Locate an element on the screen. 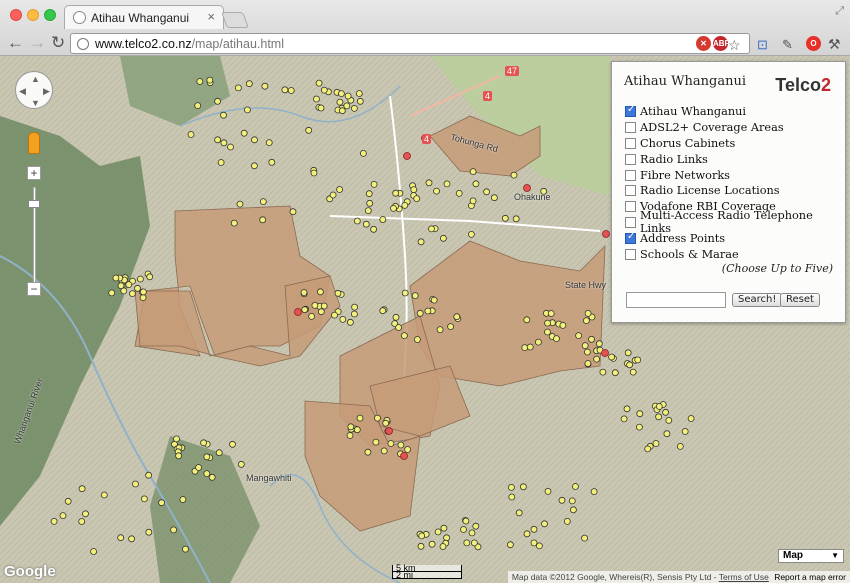 Image resolution: width=850 pixels, height=583 pixels. pan-control: ▲ ▼ ◀ ▶ is located at coordinates (34, 90).